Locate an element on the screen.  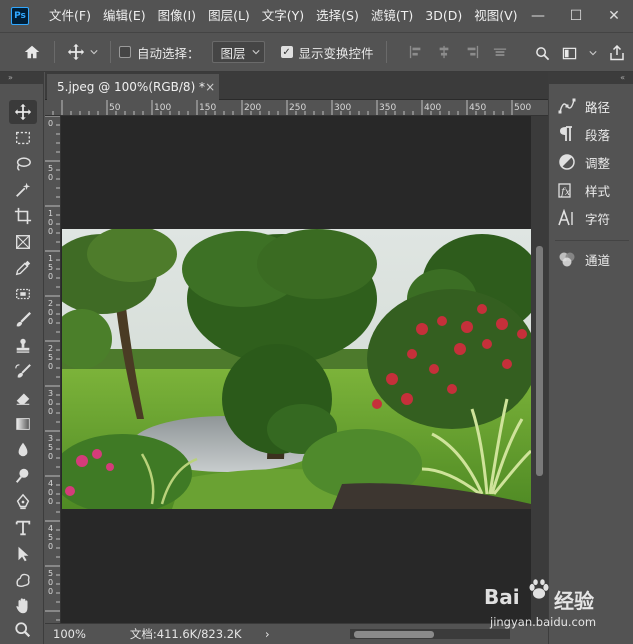
frame-icon is located at coordinates (23, 242).